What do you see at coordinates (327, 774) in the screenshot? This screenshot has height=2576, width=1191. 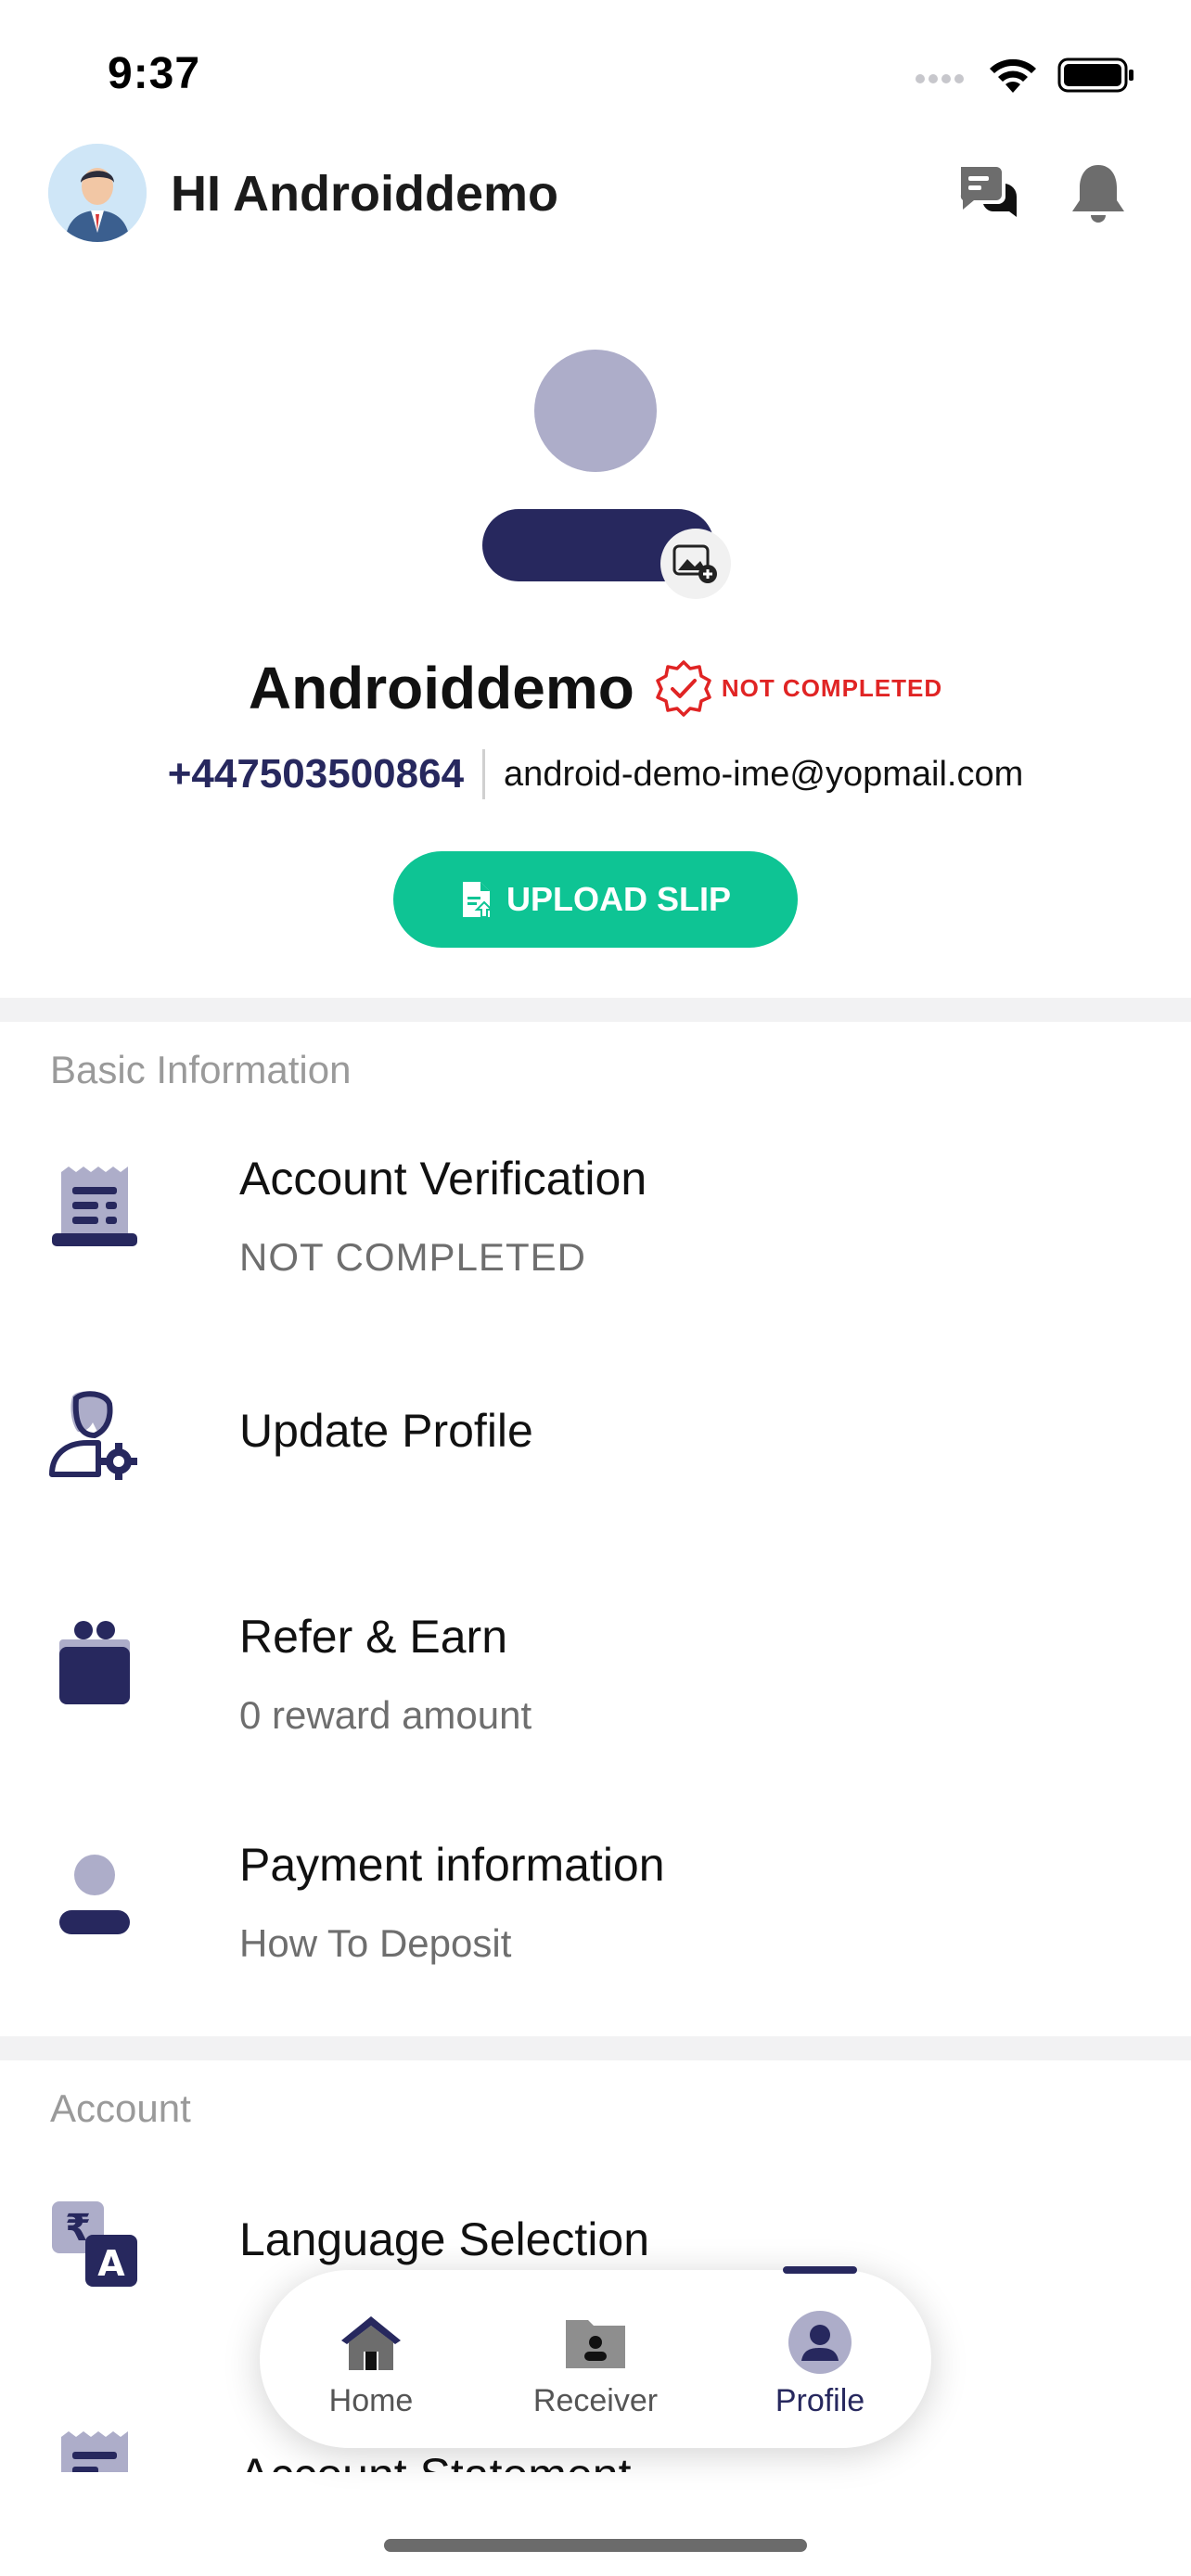 I see `phone-number: +447503500864` at bounding box center [327, 774].